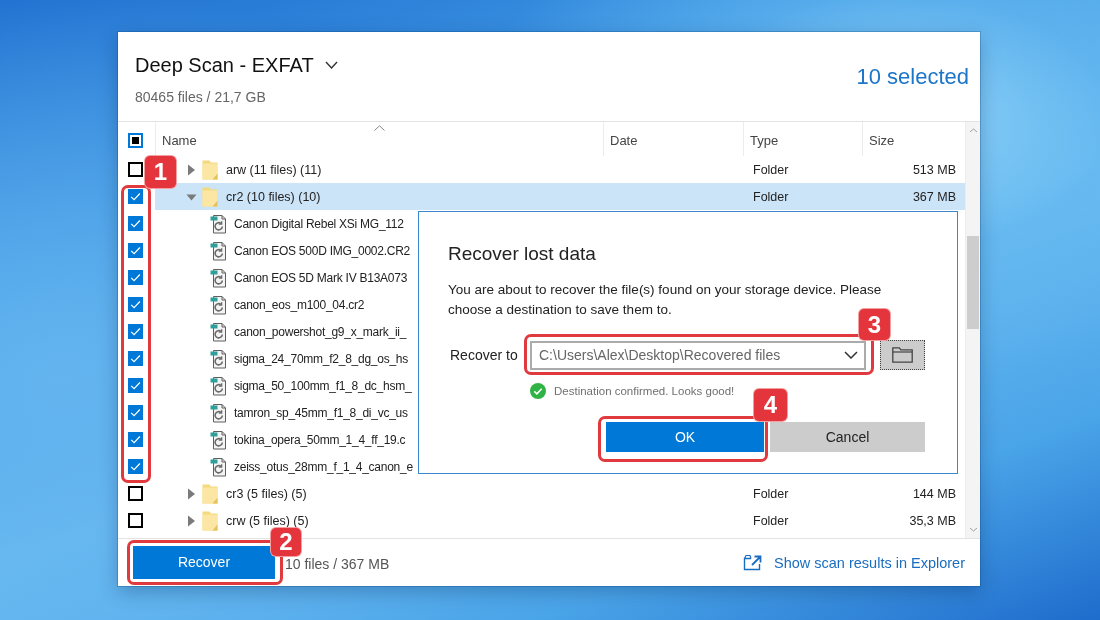  Describe the element at coordinates (321, 412) in the screenshot. I see `file-name: tamron_sp_45mm_f1_8_di_vc_us` at that location.